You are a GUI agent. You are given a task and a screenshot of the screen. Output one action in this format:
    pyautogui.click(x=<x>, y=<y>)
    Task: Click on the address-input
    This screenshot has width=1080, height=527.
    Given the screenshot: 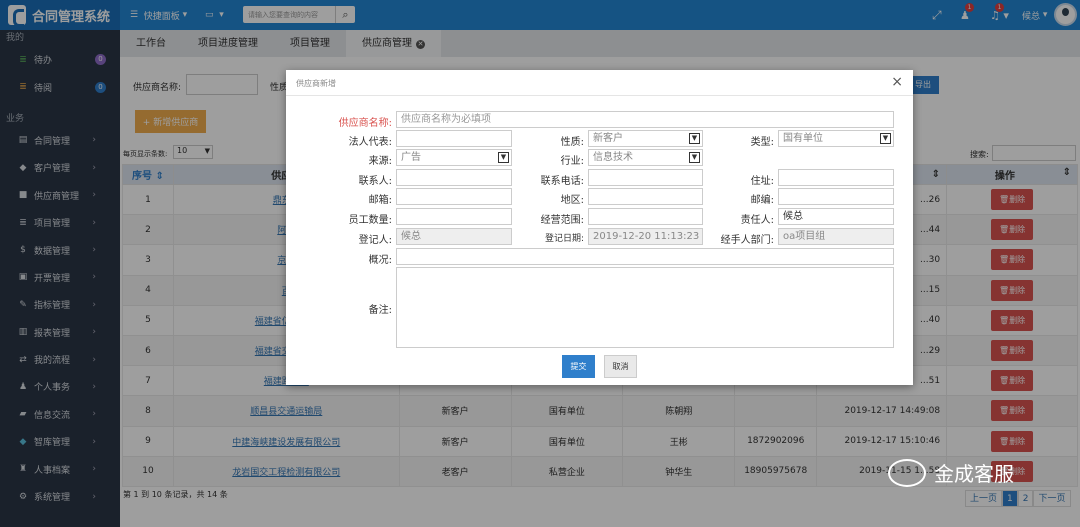 What is the action you would take?
    pyautogui.click(x=836, y=177)
    